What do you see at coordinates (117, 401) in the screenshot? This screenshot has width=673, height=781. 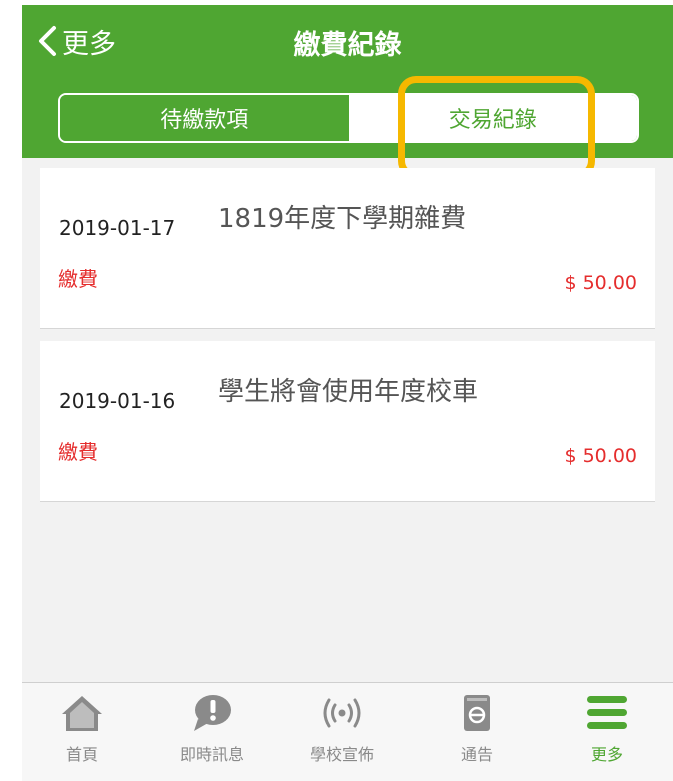 I see `transaction-date: 2019-01-16` at bounding box center [117, 401].